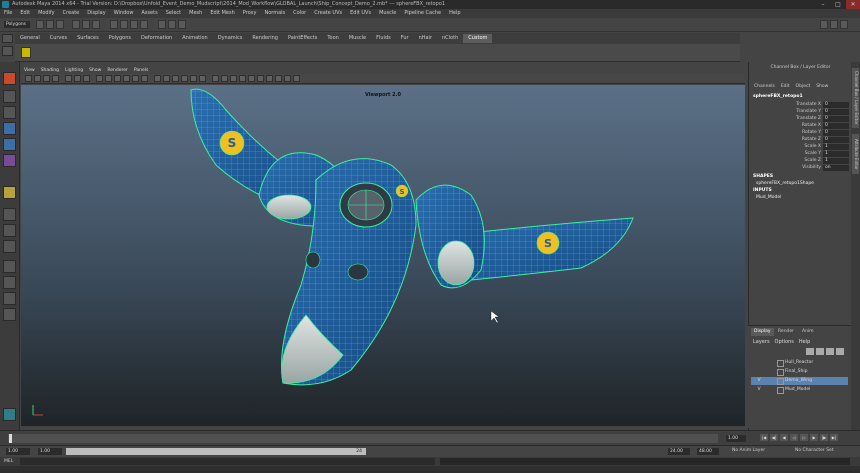  Describe the element at coordinates (836, 140) in the screenshot. I see `attr-rotate-z-field: 0` at that location.